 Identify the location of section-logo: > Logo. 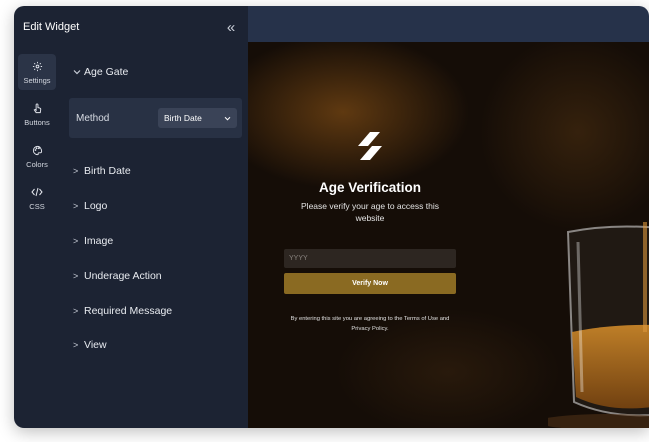
(155, 206).